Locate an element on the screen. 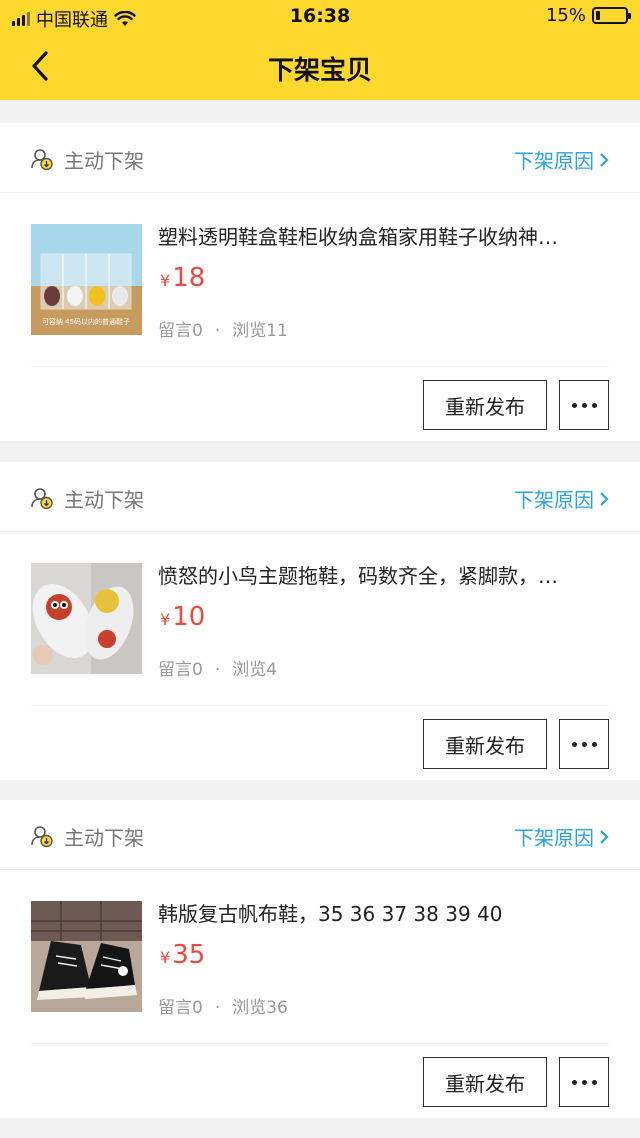 This screenshot has width=640, height=1138. view-count: 浏览11 is located at coordinates (260, 331).